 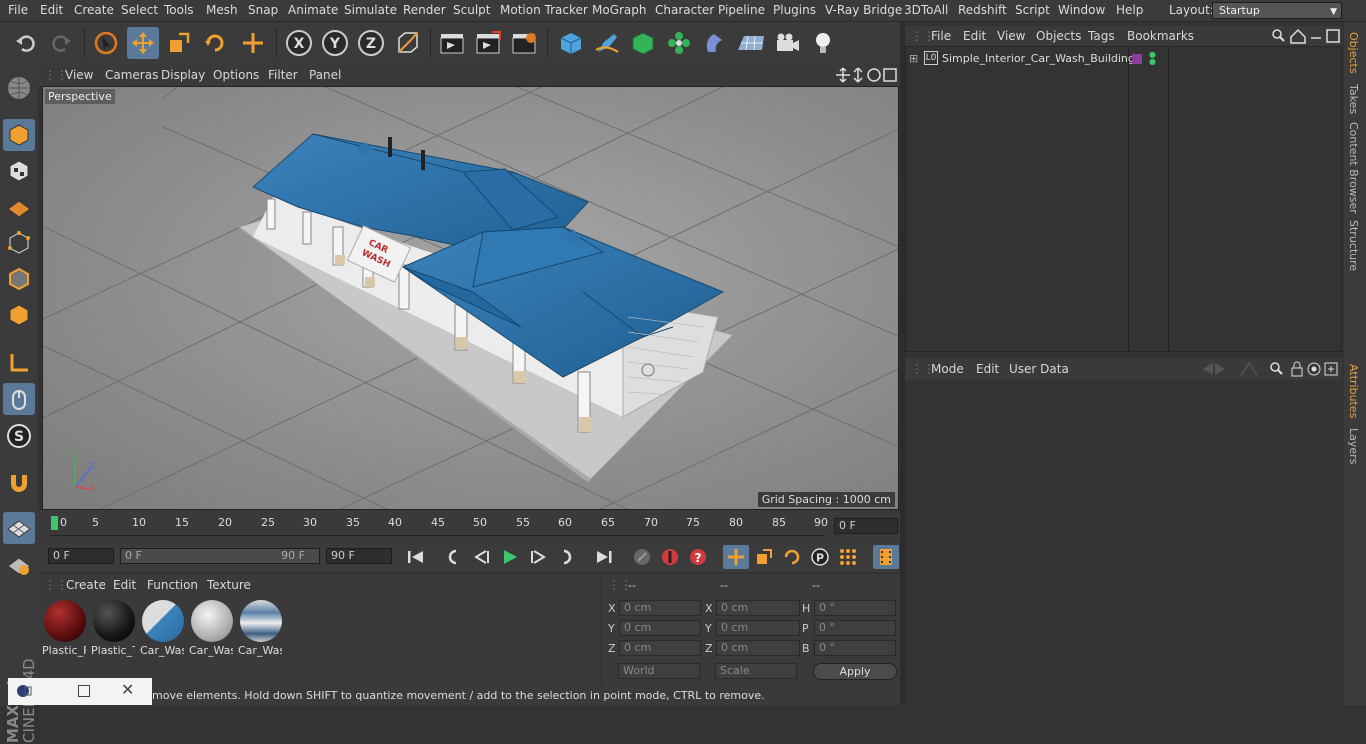 What do you see at coordinates (987, 369) in the screenshot?
I see `attr-menu-edit: Edit` at bounding box center [987, 369].